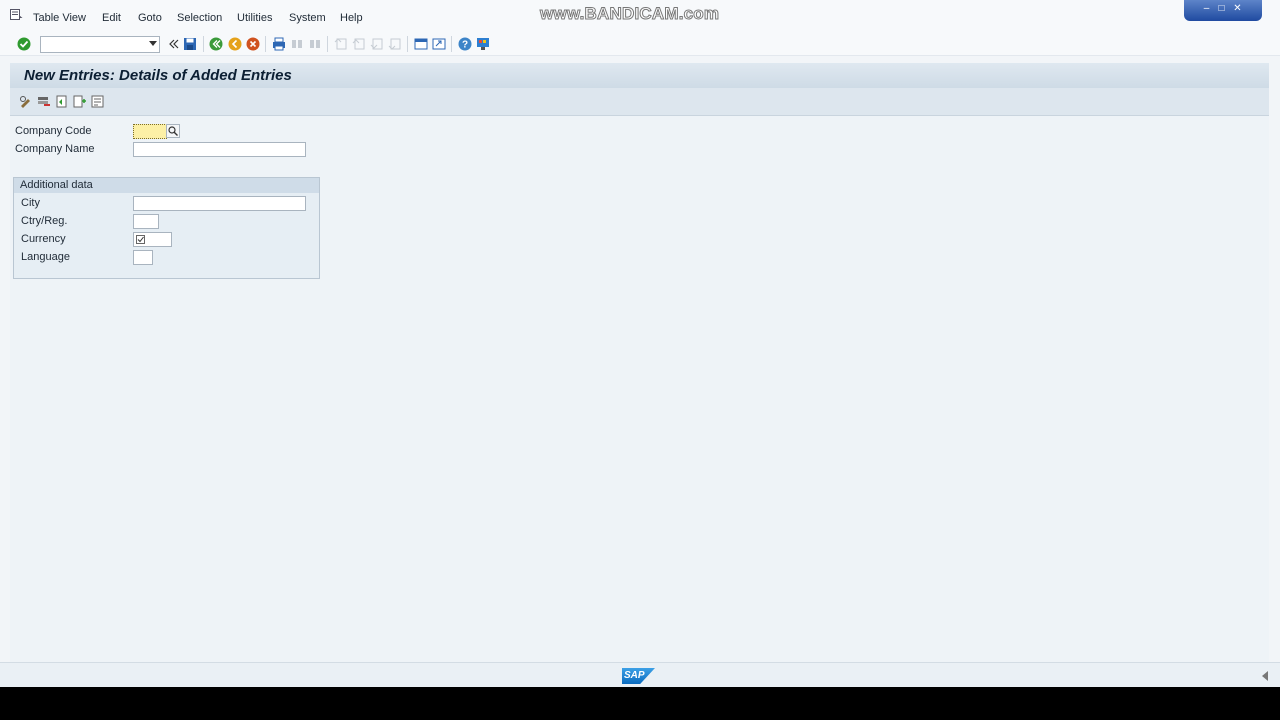 This screenshot has width=1280, height=720. Describe the element at coordinates (297, 44) in the screenshot. I see `find-icon` at that location.